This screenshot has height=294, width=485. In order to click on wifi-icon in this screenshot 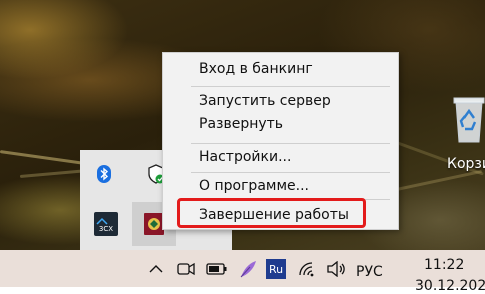, I will do `click(307, 269)`.